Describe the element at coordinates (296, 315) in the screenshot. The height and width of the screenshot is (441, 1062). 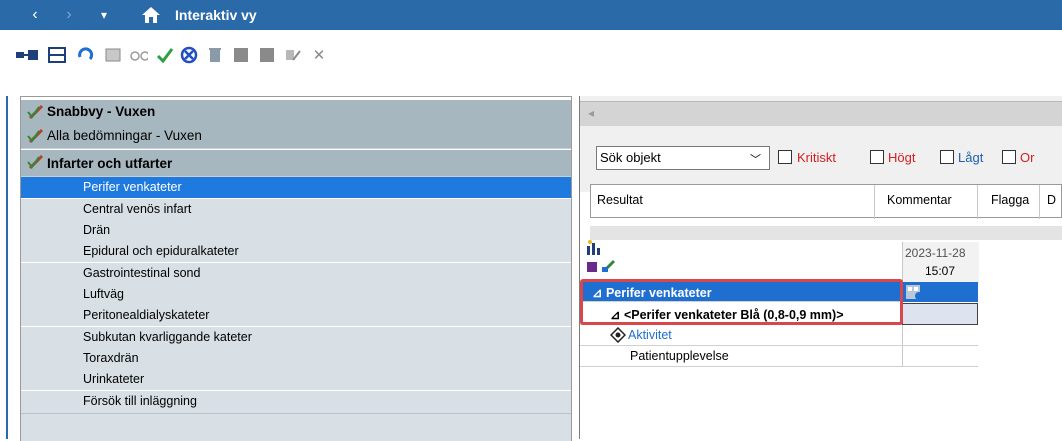
I see `list-item: Peritonealdialyskateter` at that location.